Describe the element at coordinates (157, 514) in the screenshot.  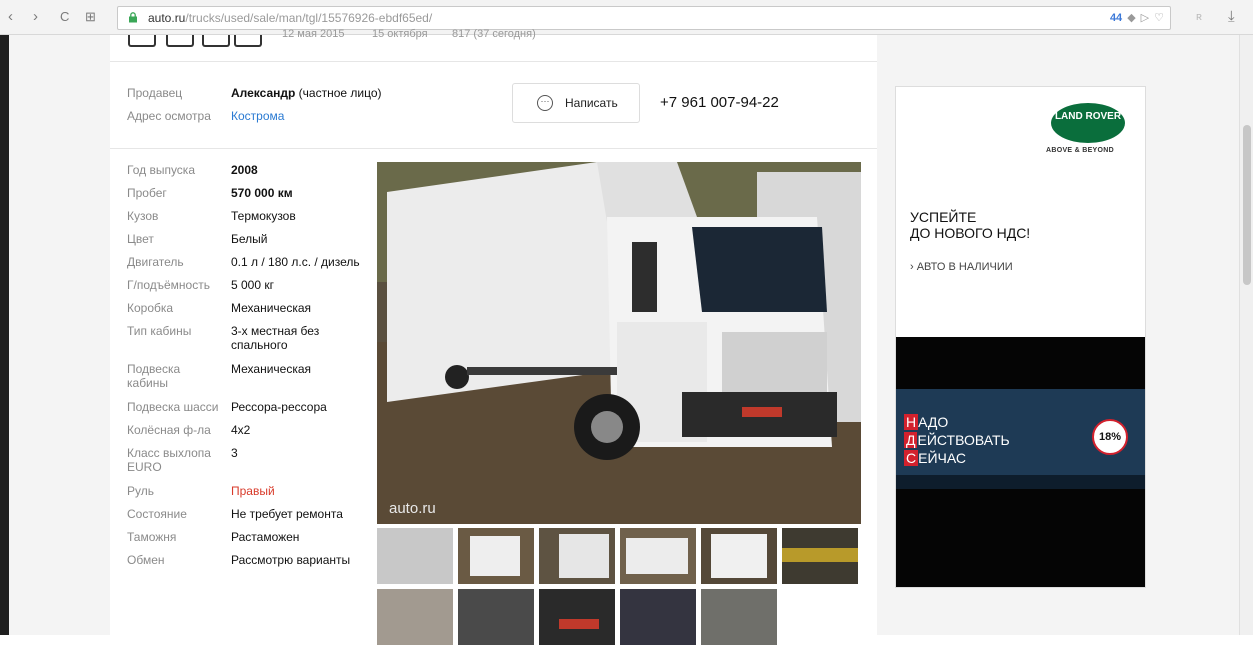
I see `spec-label: Состояние` at that location.